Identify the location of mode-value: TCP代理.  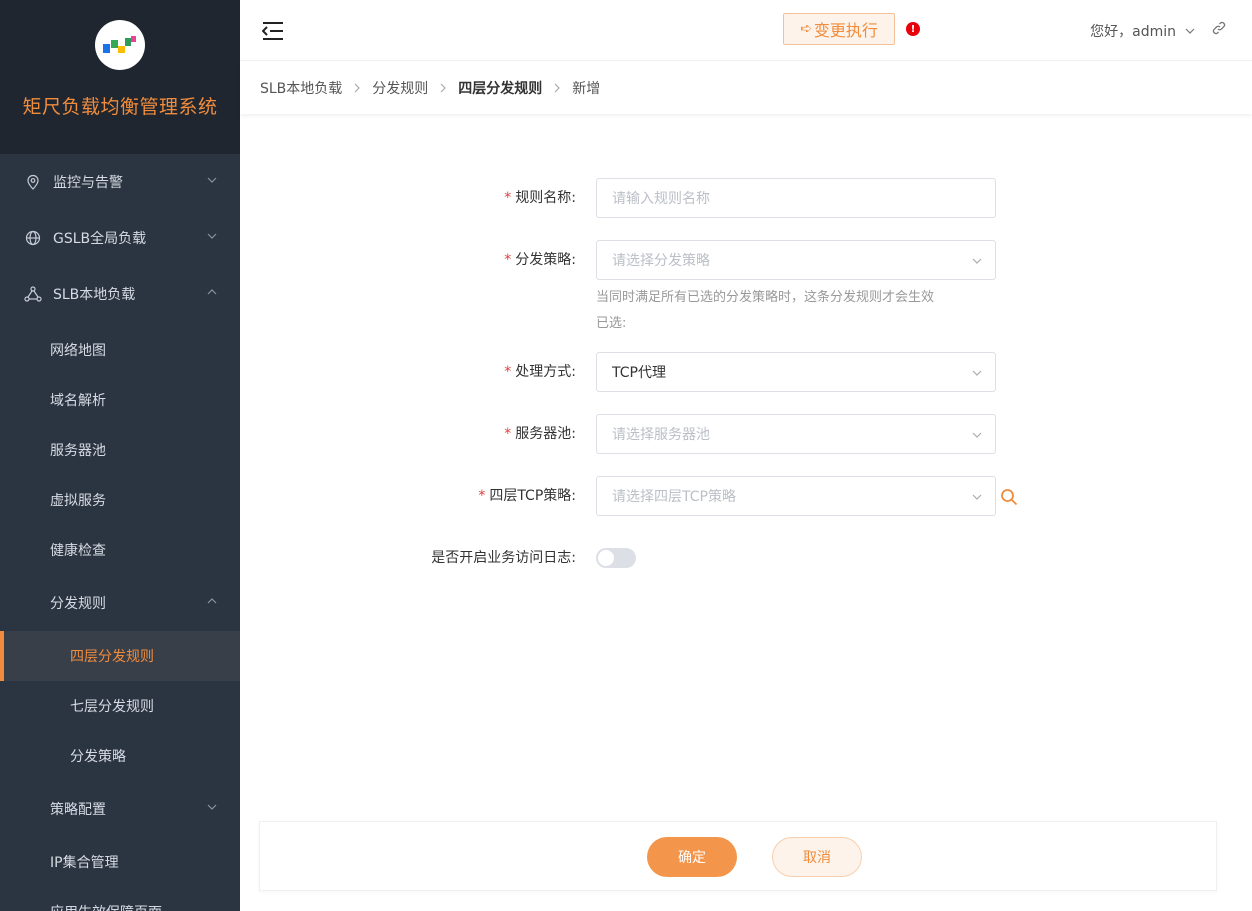
(639, 373).